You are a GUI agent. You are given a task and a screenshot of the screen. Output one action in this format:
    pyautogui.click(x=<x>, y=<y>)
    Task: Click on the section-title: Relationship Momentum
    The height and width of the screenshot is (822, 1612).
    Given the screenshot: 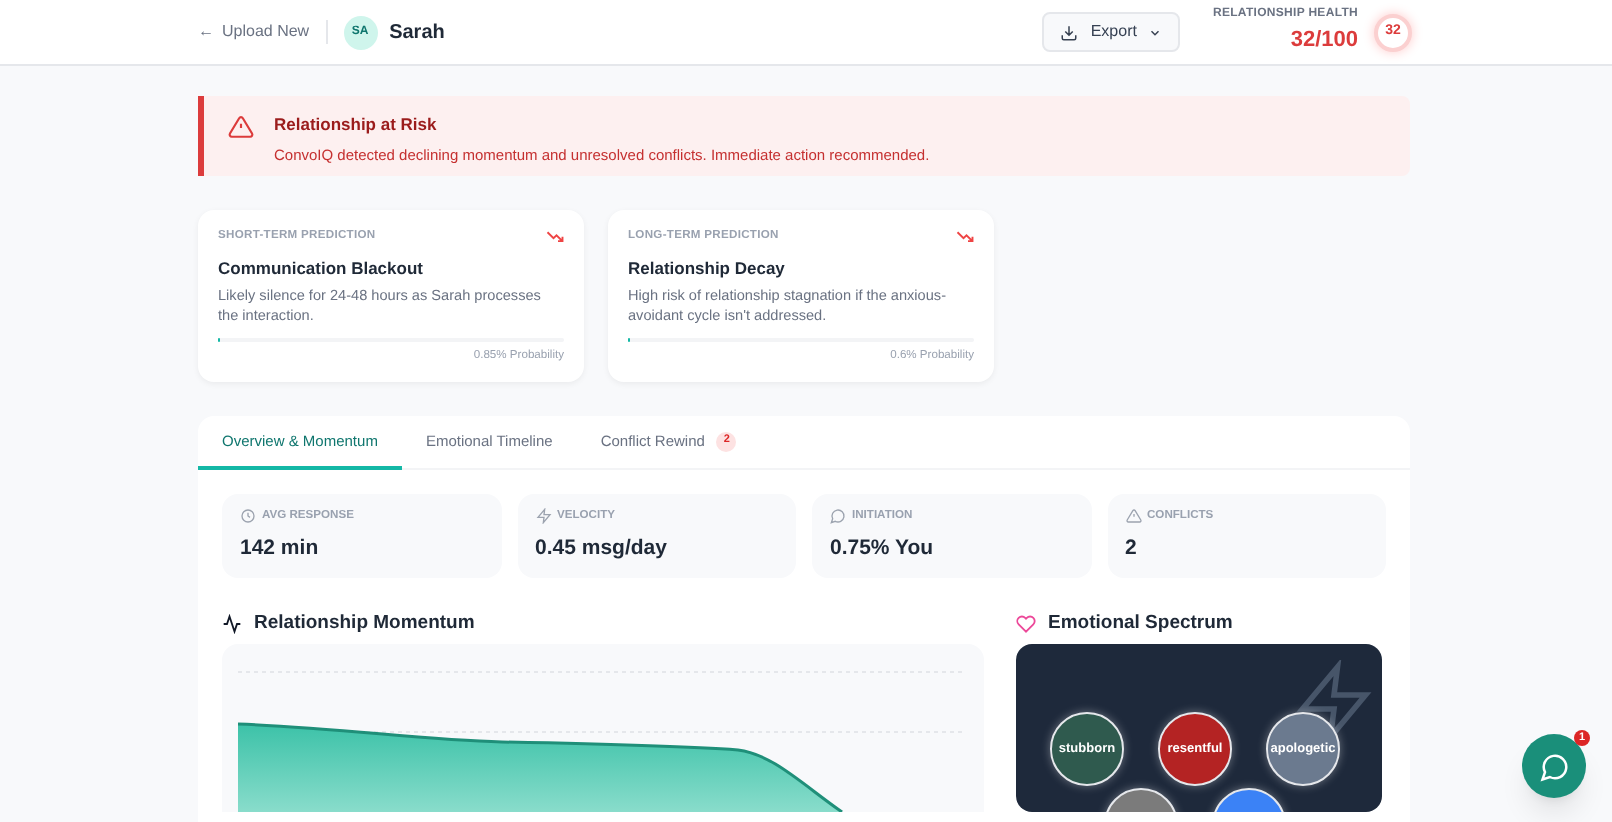 What is the action you would take?
    pyautogui.click(x=364, y=623)
    